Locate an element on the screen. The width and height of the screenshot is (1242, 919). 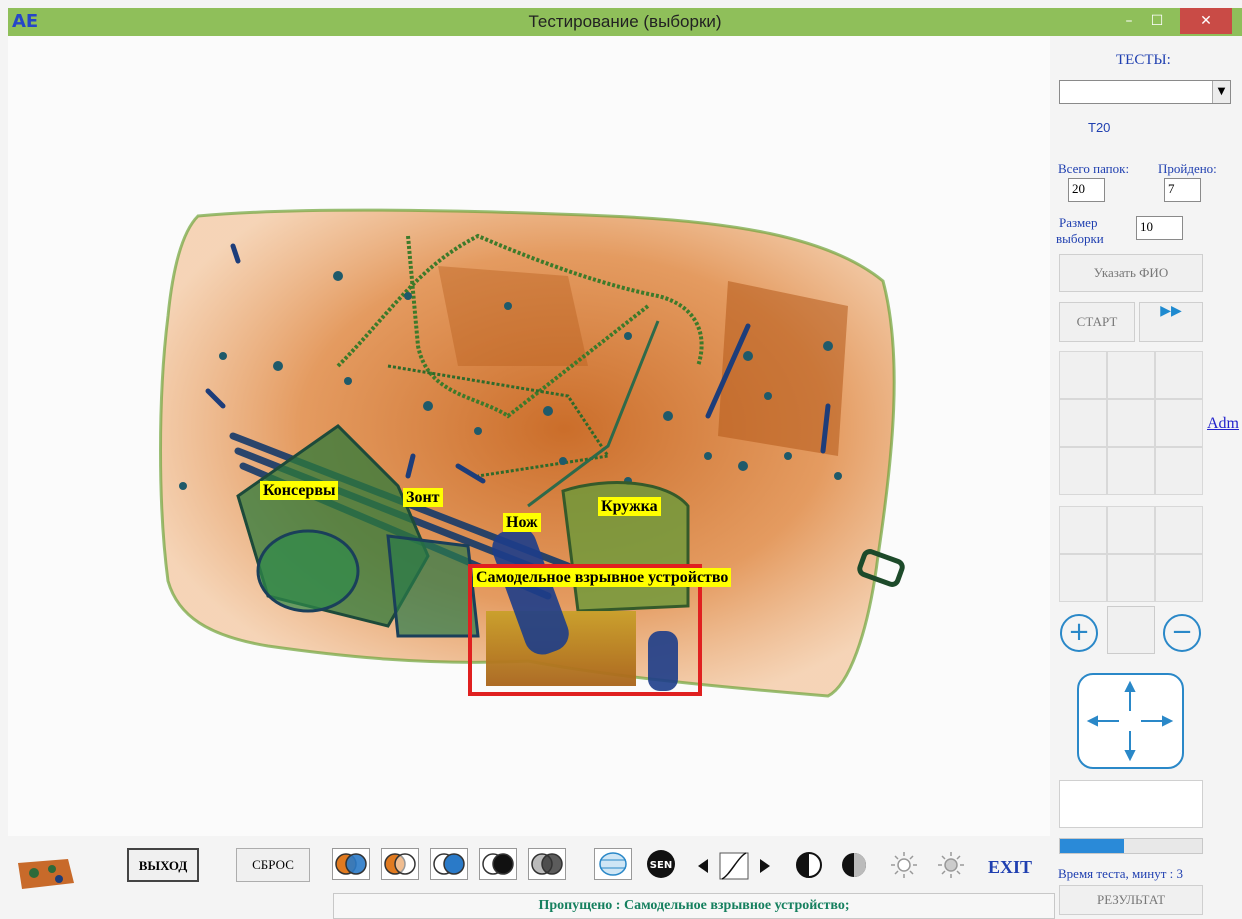
orange-blue-filter-icon is located at coordinates (351, 864).